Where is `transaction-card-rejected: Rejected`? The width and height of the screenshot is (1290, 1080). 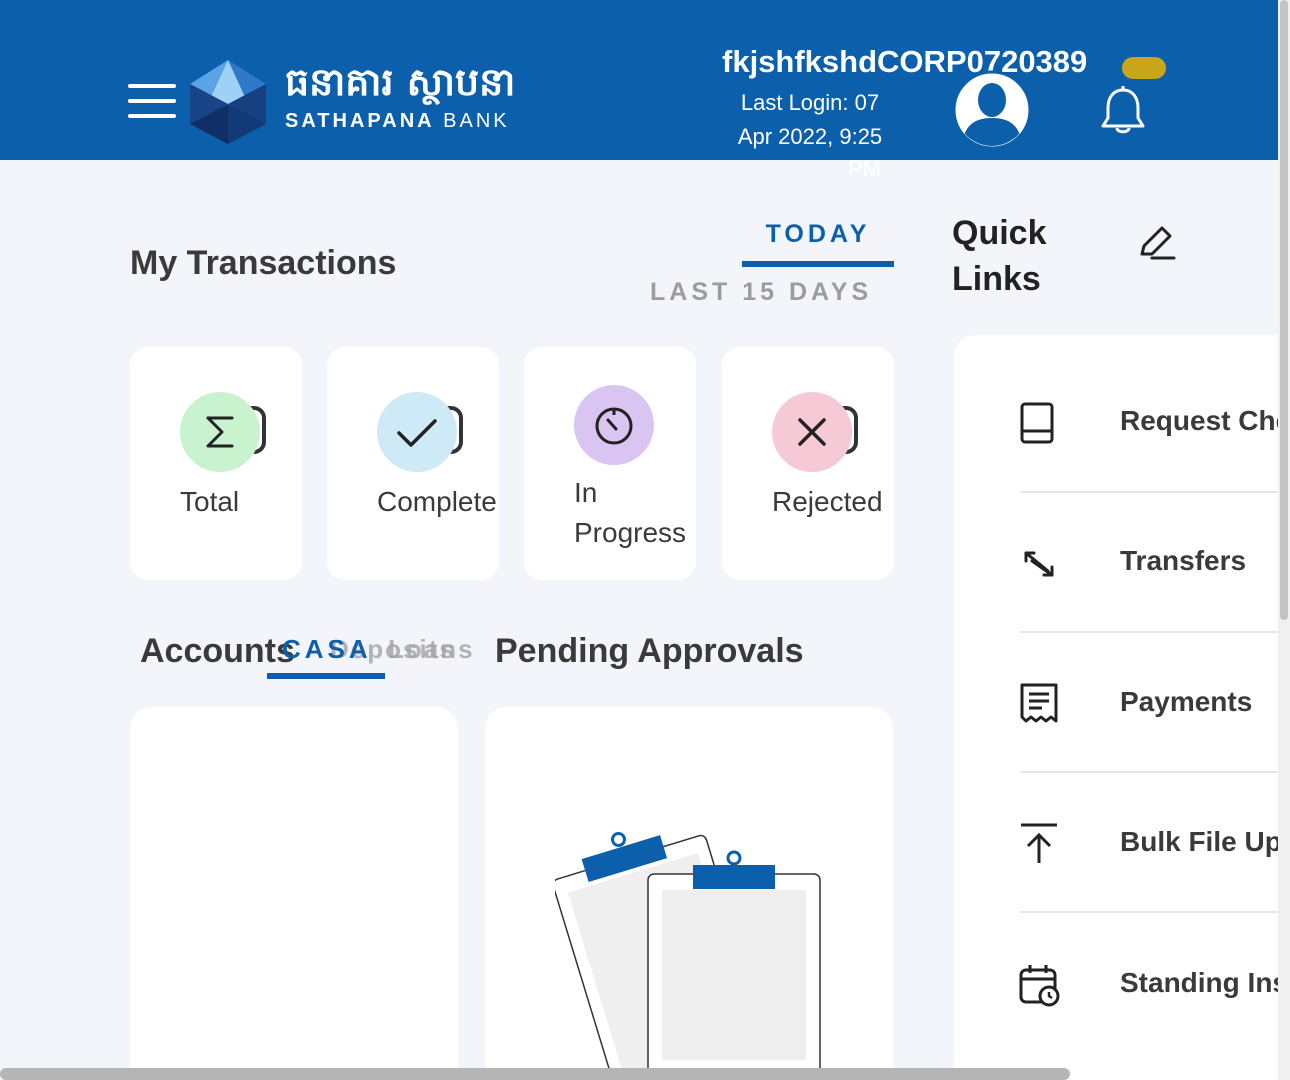 transaction-card-rejected: Rejected is located at coordinates (808, 463).